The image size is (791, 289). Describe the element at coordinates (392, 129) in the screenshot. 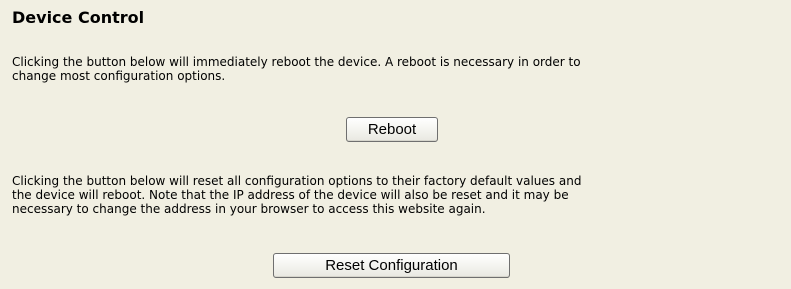

I see `reboot-button: Reboot` at that location.